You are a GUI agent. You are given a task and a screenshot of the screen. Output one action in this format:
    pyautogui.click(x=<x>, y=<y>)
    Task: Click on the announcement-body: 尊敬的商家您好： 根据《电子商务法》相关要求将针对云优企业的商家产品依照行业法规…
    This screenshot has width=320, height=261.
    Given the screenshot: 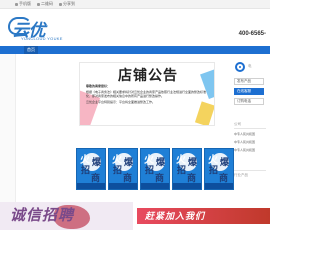 What is the action you would take?
    pyautogui.click(x=146, y=94)
    